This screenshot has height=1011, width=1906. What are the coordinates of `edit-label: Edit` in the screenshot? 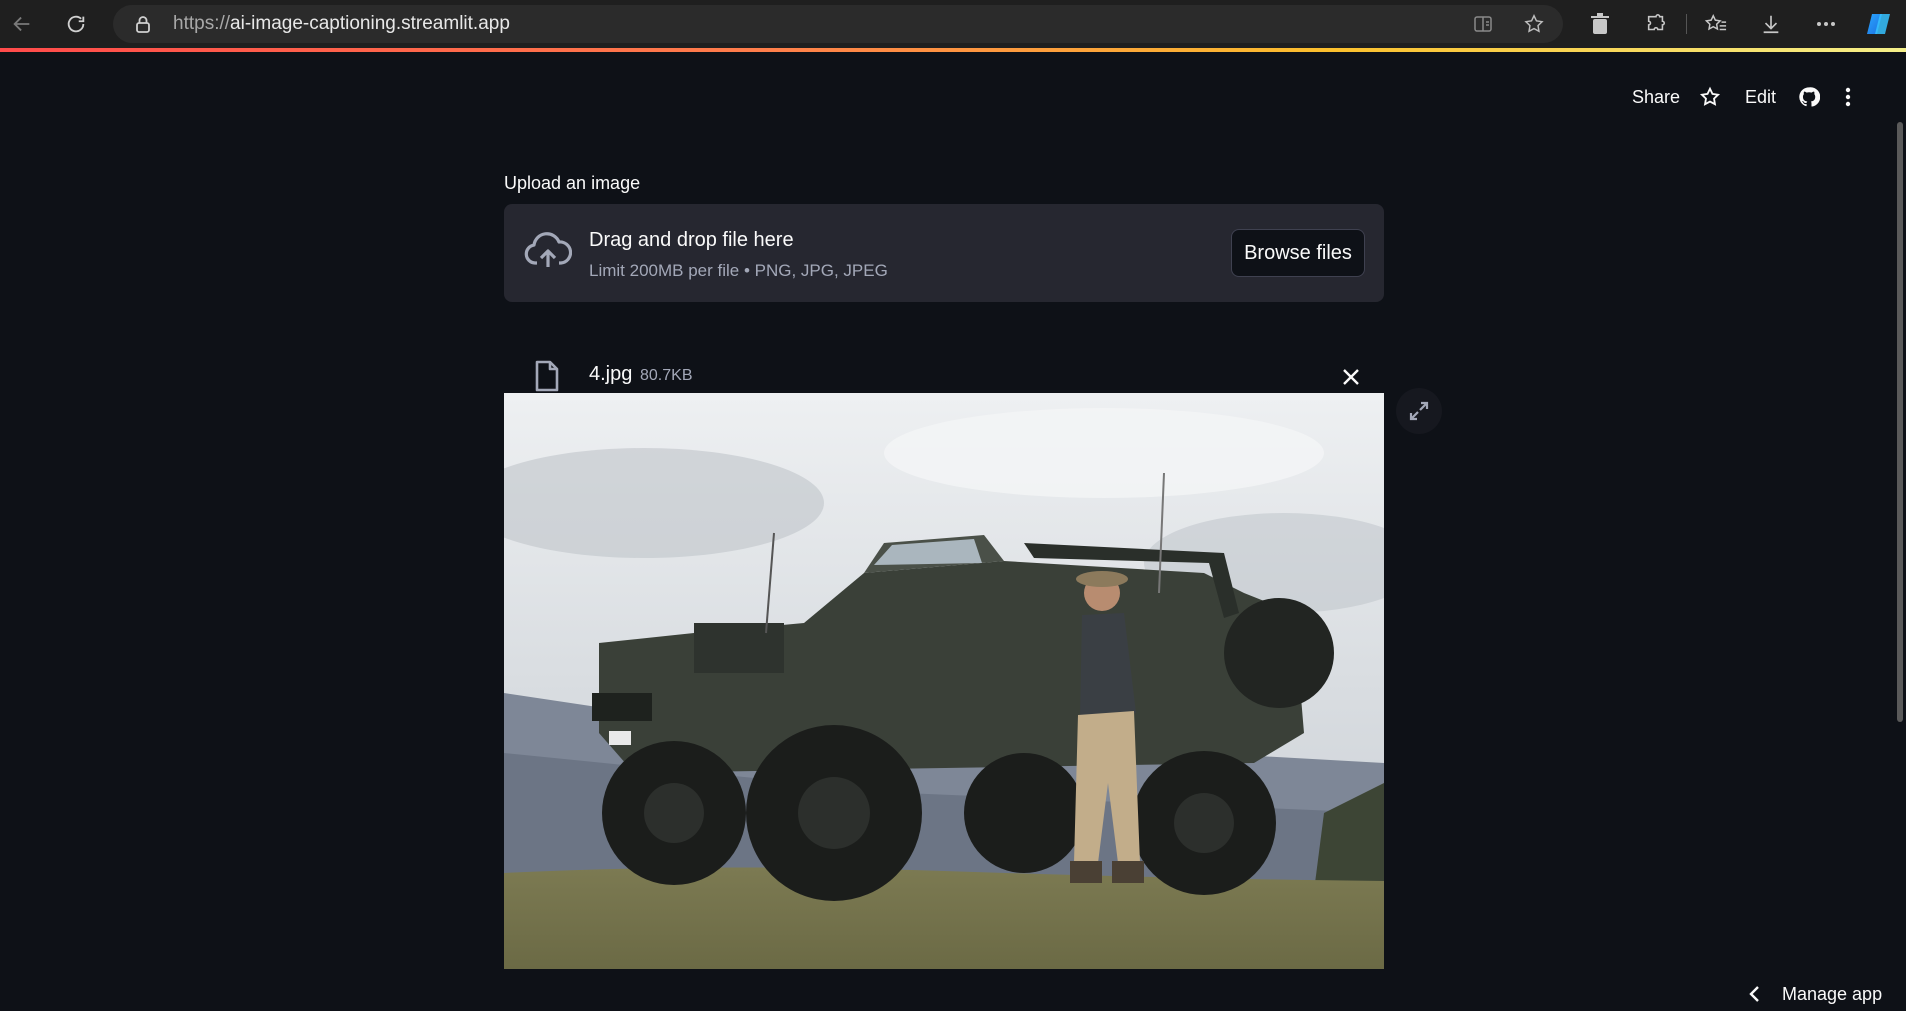 It's located at (1761, 96).